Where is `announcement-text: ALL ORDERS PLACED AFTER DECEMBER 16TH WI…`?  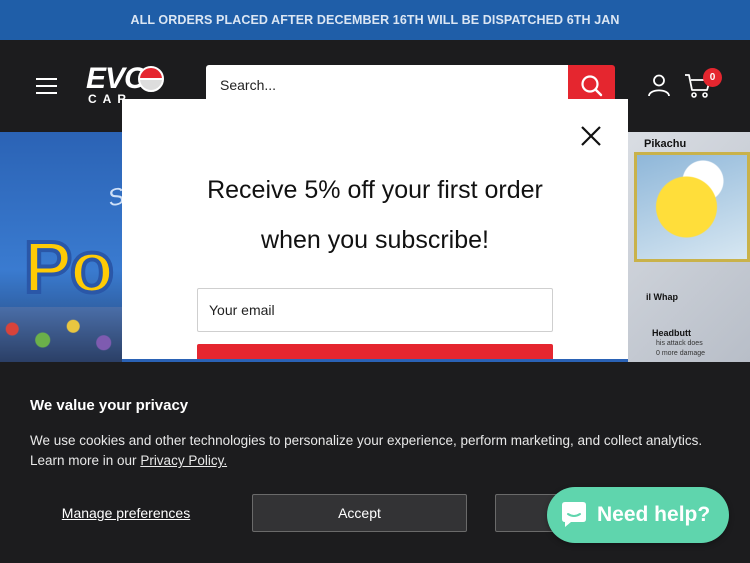
announcement-text: ALL ORDERS PLACED AFTER DECEMBER 16TH WI… is located at coordinates (375, 20).